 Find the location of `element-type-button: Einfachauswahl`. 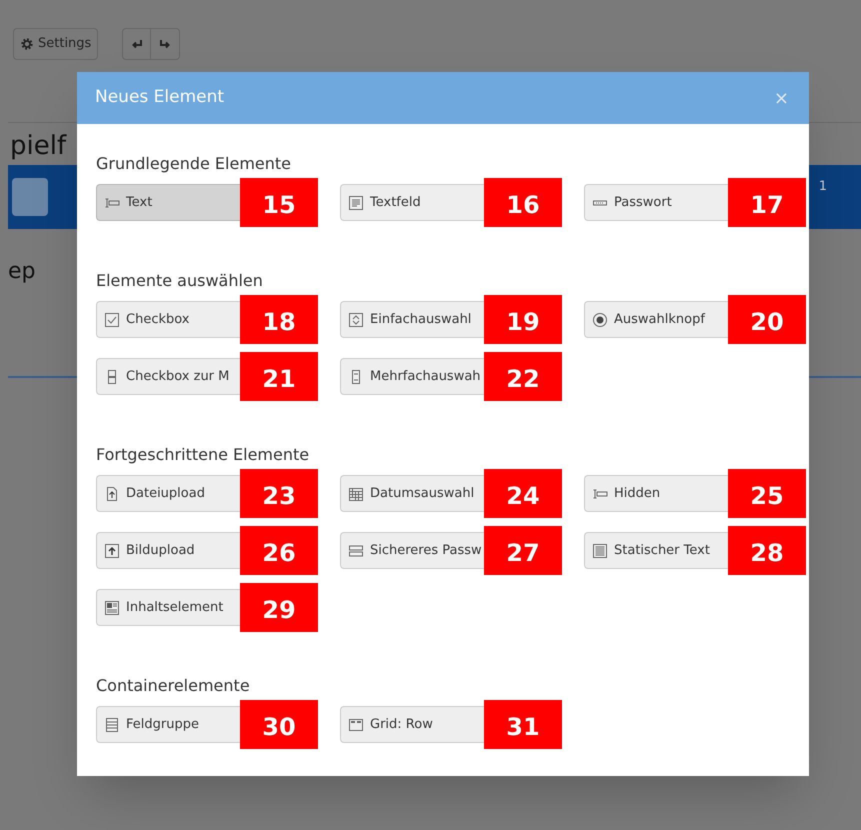

element-type-button: Einfachauswahl is located at coordinates (412, 319).